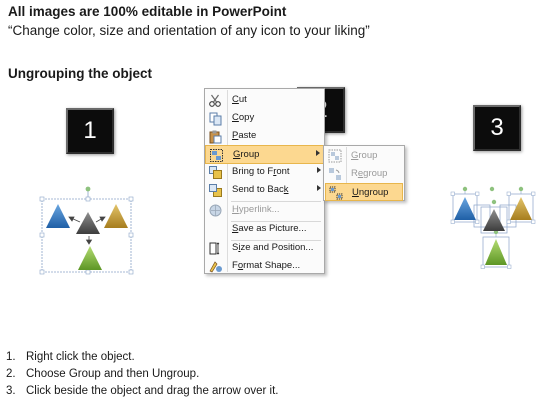 This screenshot has width=560, height=420. What do you see at coordinates (265, 154) in the screenshot?
I see `menu-item-group: Group` at bounding box center [265, 154].